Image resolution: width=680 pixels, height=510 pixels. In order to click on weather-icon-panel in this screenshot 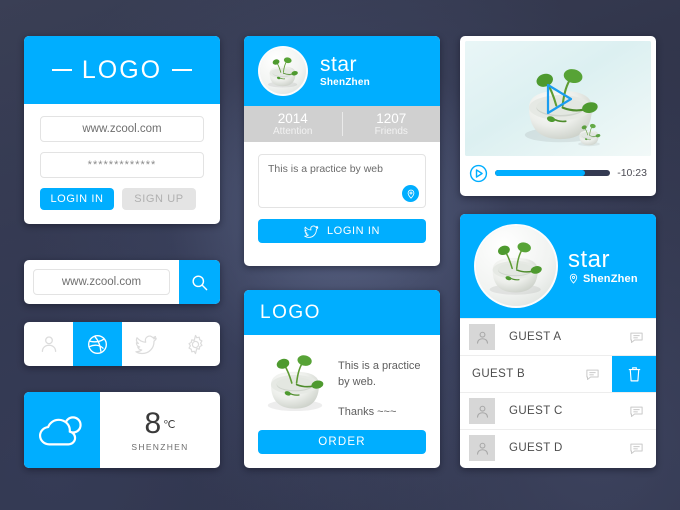, I will do `click(62, 430)`.